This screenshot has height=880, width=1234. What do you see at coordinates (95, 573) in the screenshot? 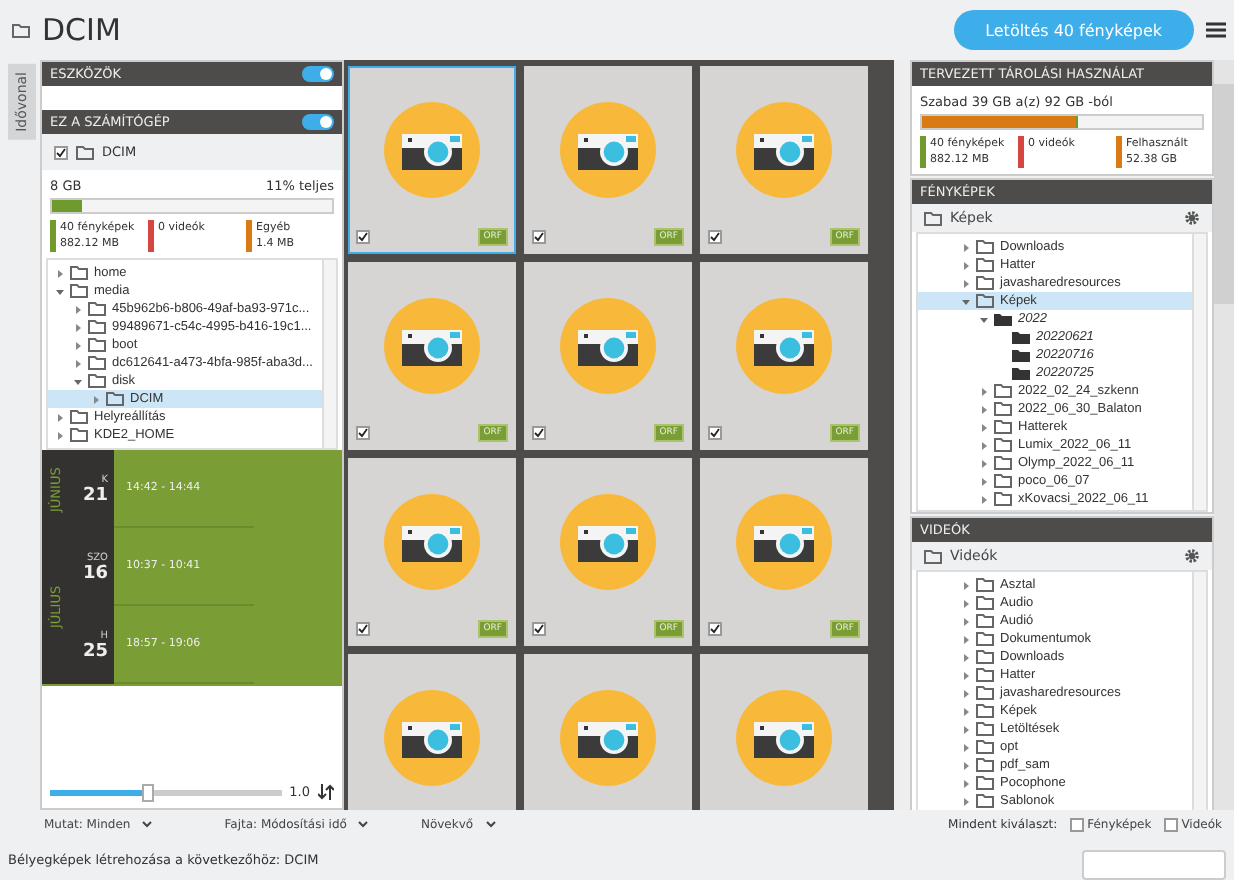
I see `day-number: 16` at bounding box center [95, 573].